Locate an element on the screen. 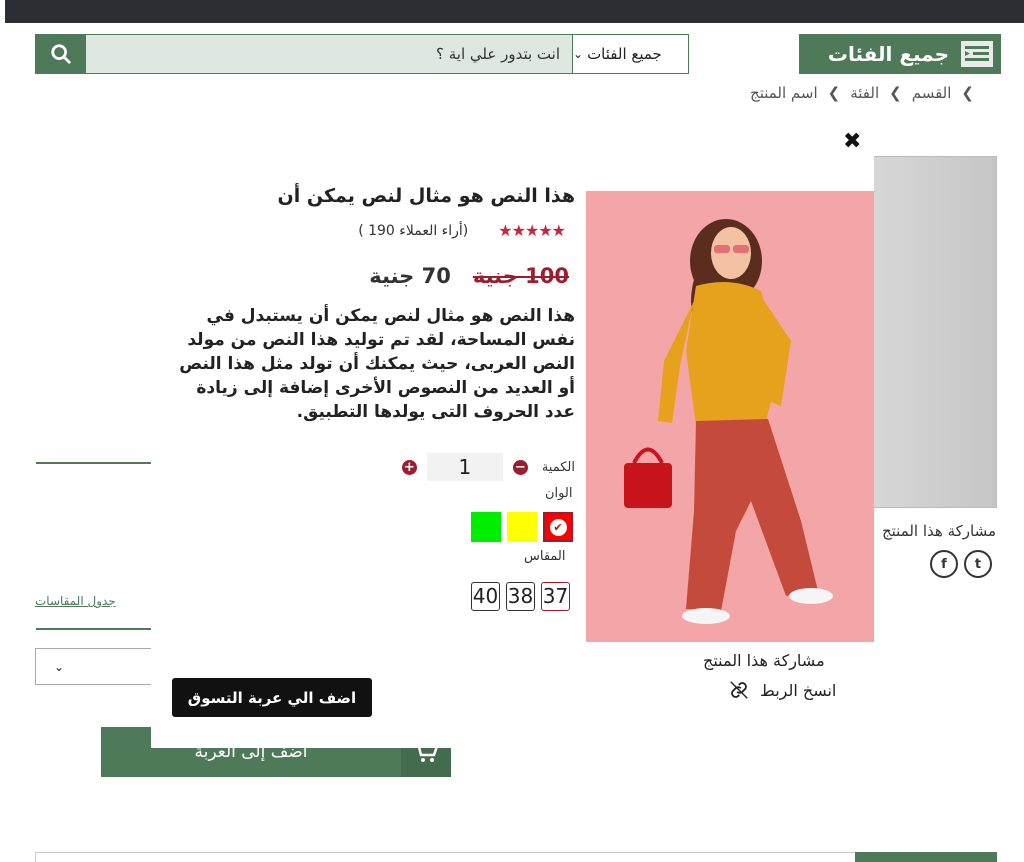 The height and width of the screenshot is (862, 1024). size-select: ⌄ is located at coordinates (95, 666).